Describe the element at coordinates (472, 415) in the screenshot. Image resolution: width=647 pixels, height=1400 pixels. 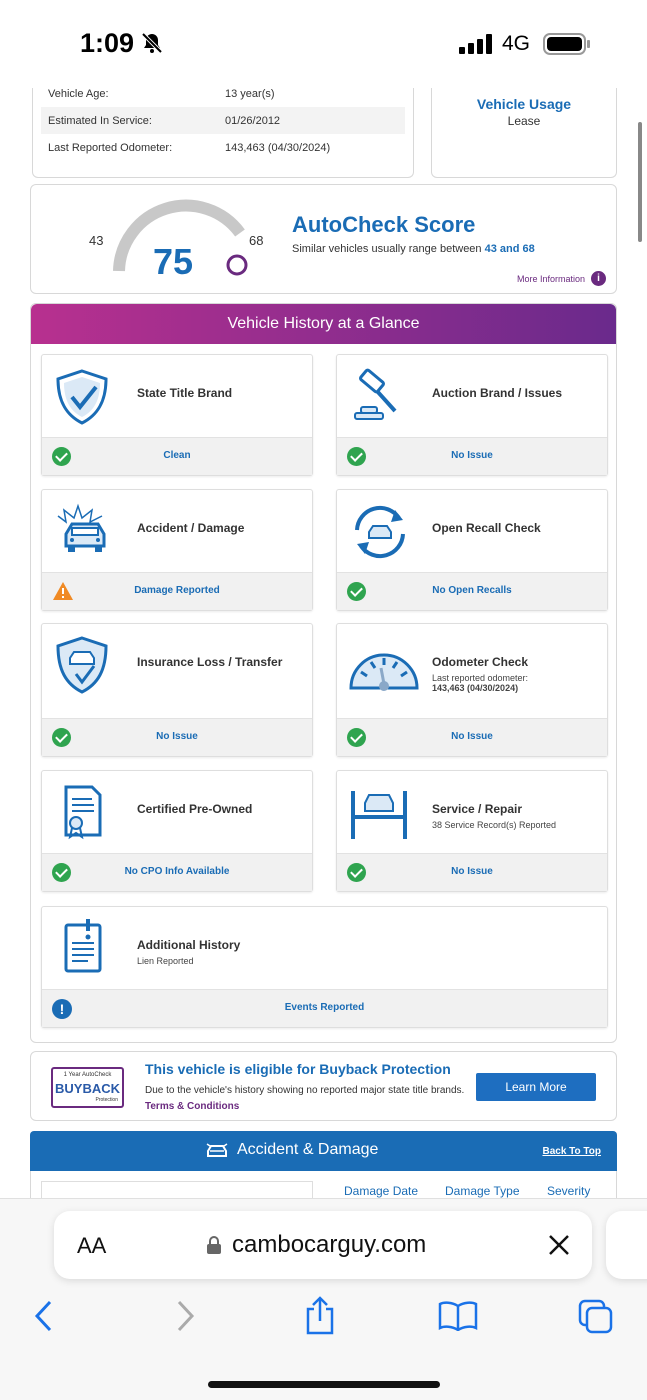
I see `tile-auction-brand: Auction Brand / Issues No Issue` at that location.